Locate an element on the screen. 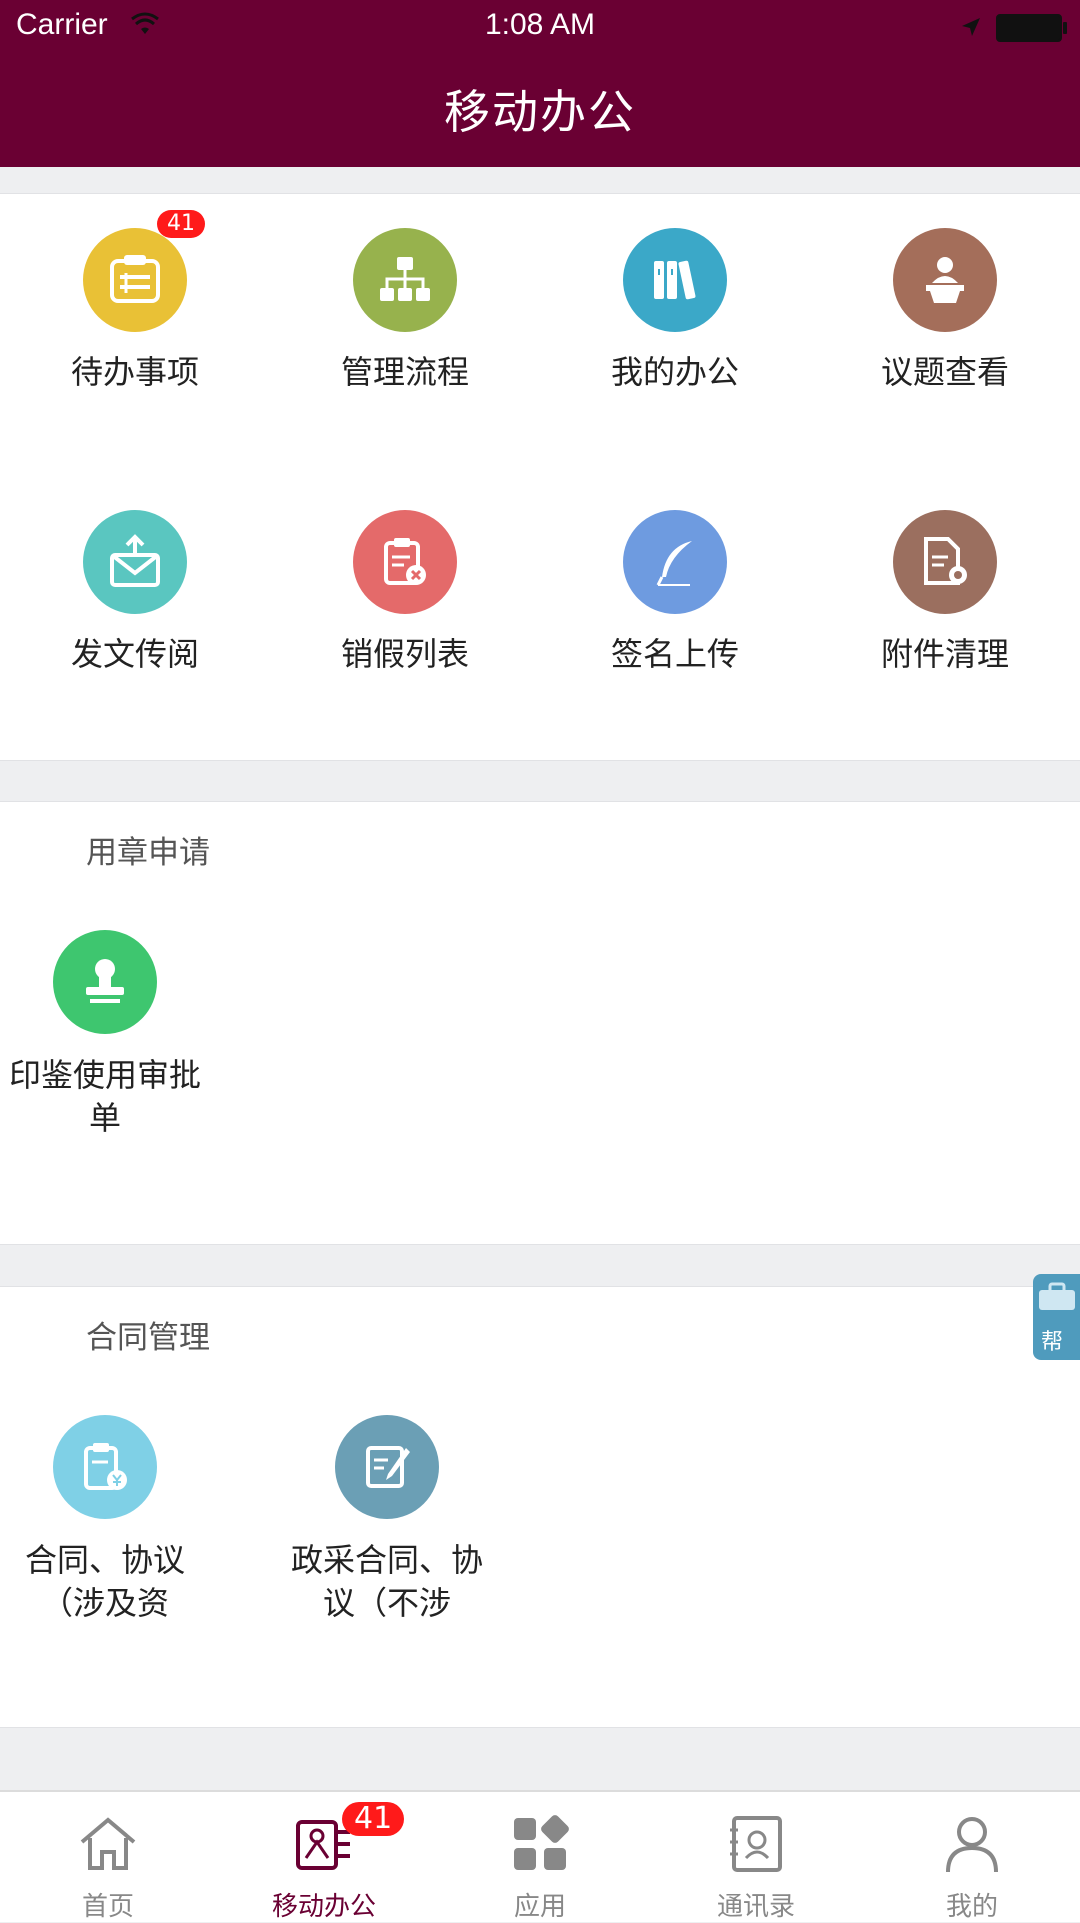 This screenshot has height=1923, width=1080. status-bar: Carrier 1:08 AM is located at coordinates (540, 26).